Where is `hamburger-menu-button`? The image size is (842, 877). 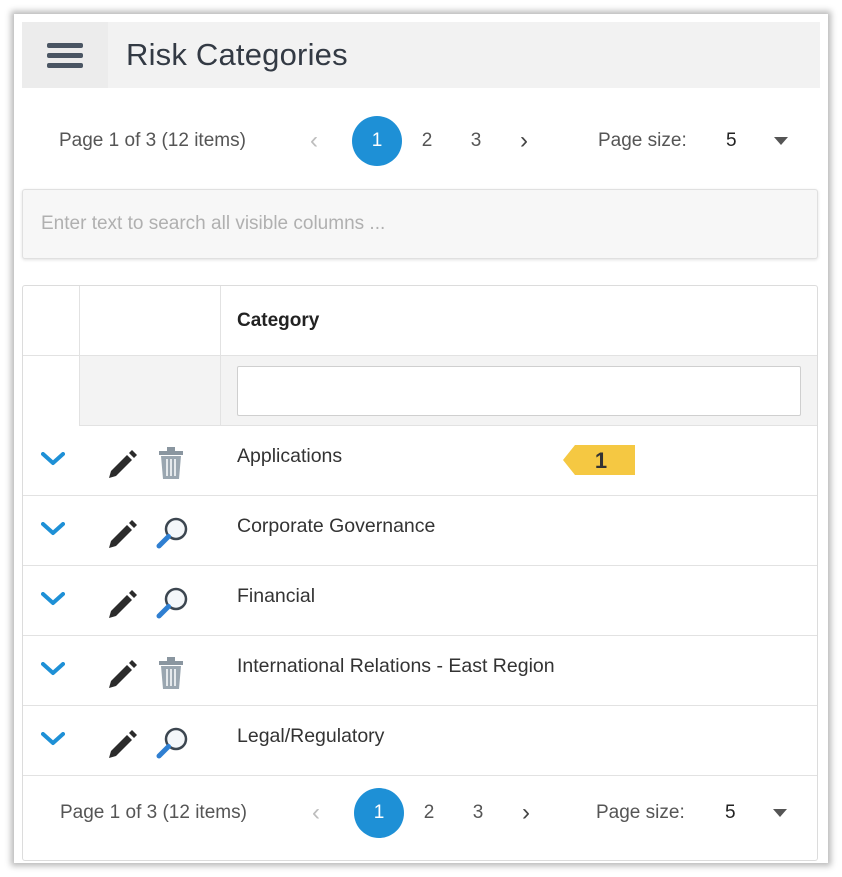
hamburger-menu-button is located at coordinates (65, 55).